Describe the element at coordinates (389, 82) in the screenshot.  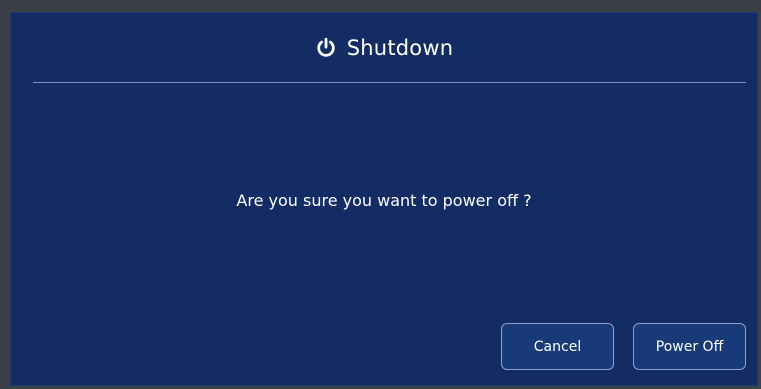
I see `header-divider` at that location.